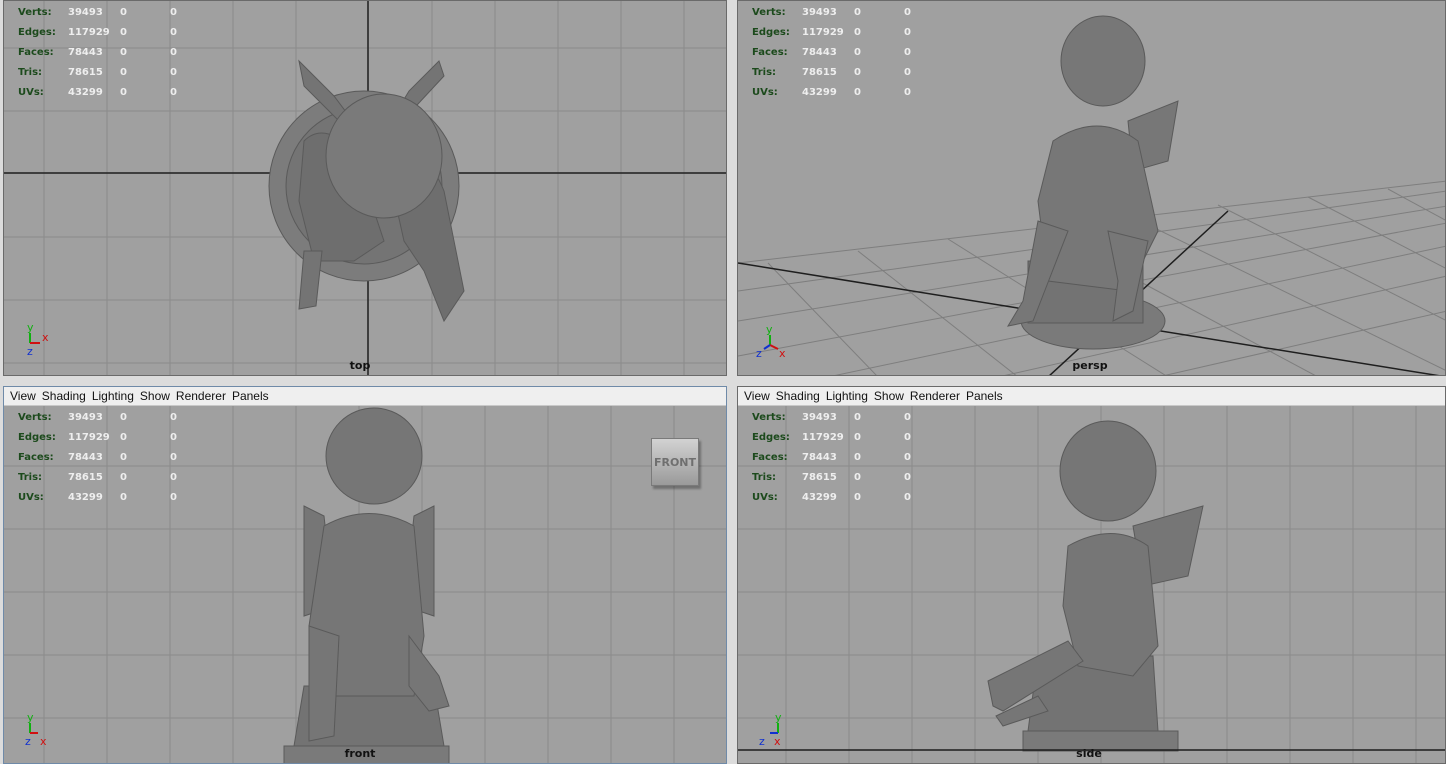  What do you see at coordinates (1090, 365) in the screenshot?
I see `camera-label-persp: persp` at bounding box center [1090, 365].